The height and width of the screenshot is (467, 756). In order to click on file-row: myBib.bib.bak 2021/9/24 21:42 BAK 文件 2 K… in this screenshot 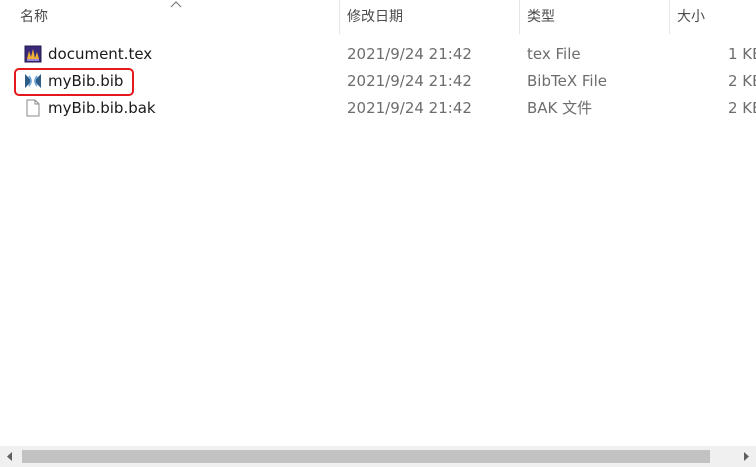, I will do `click(378, 108)`.